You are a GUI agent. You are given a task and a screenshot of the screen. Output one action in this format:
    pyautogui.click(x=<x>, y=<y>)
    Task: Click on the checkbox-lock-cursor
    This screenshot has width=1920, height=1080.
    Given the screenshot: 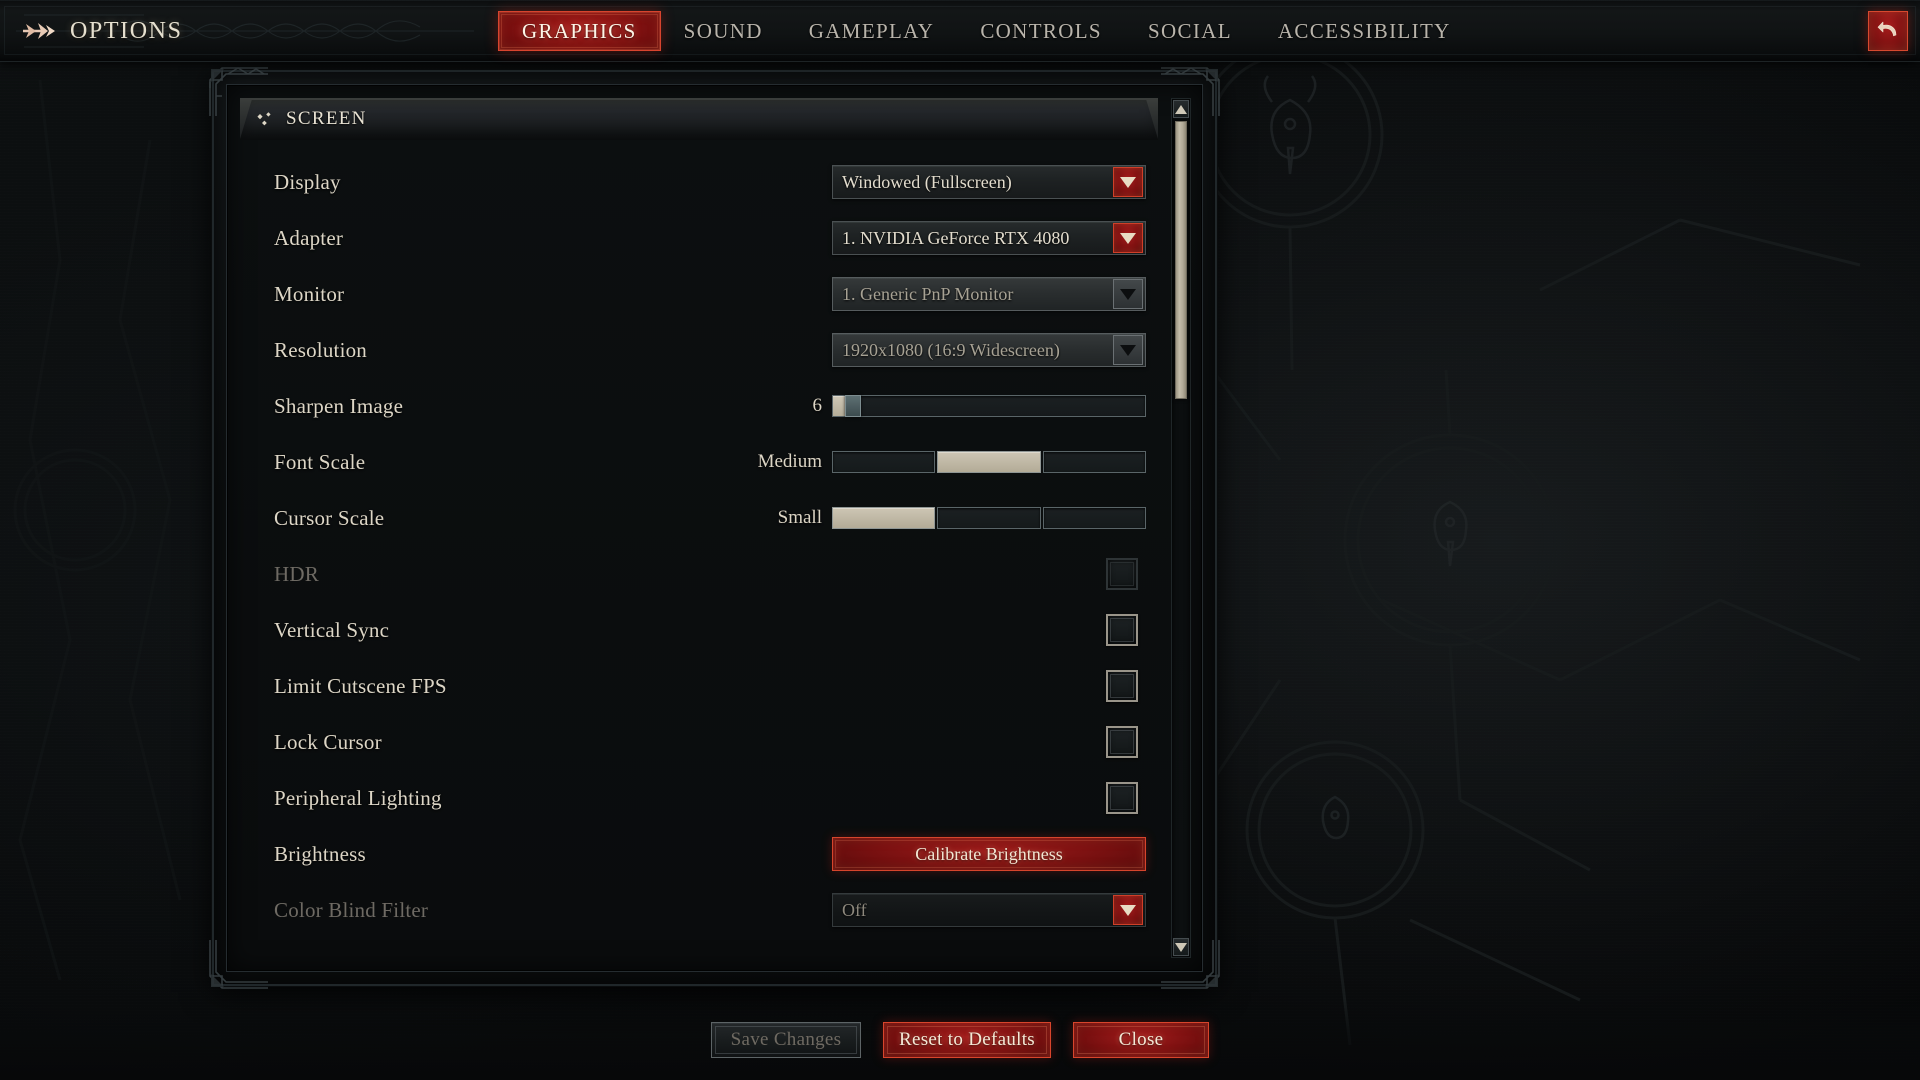 What is the action you would take?
    pyautogui.click(x=1122, y=742)
    